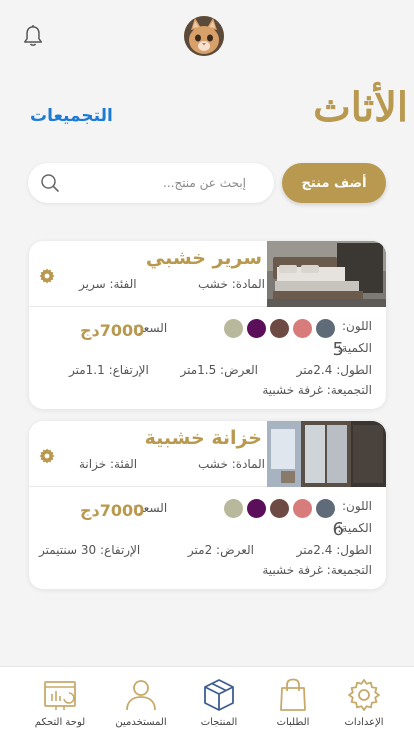  I want to click on search-box, so click(151, 183).